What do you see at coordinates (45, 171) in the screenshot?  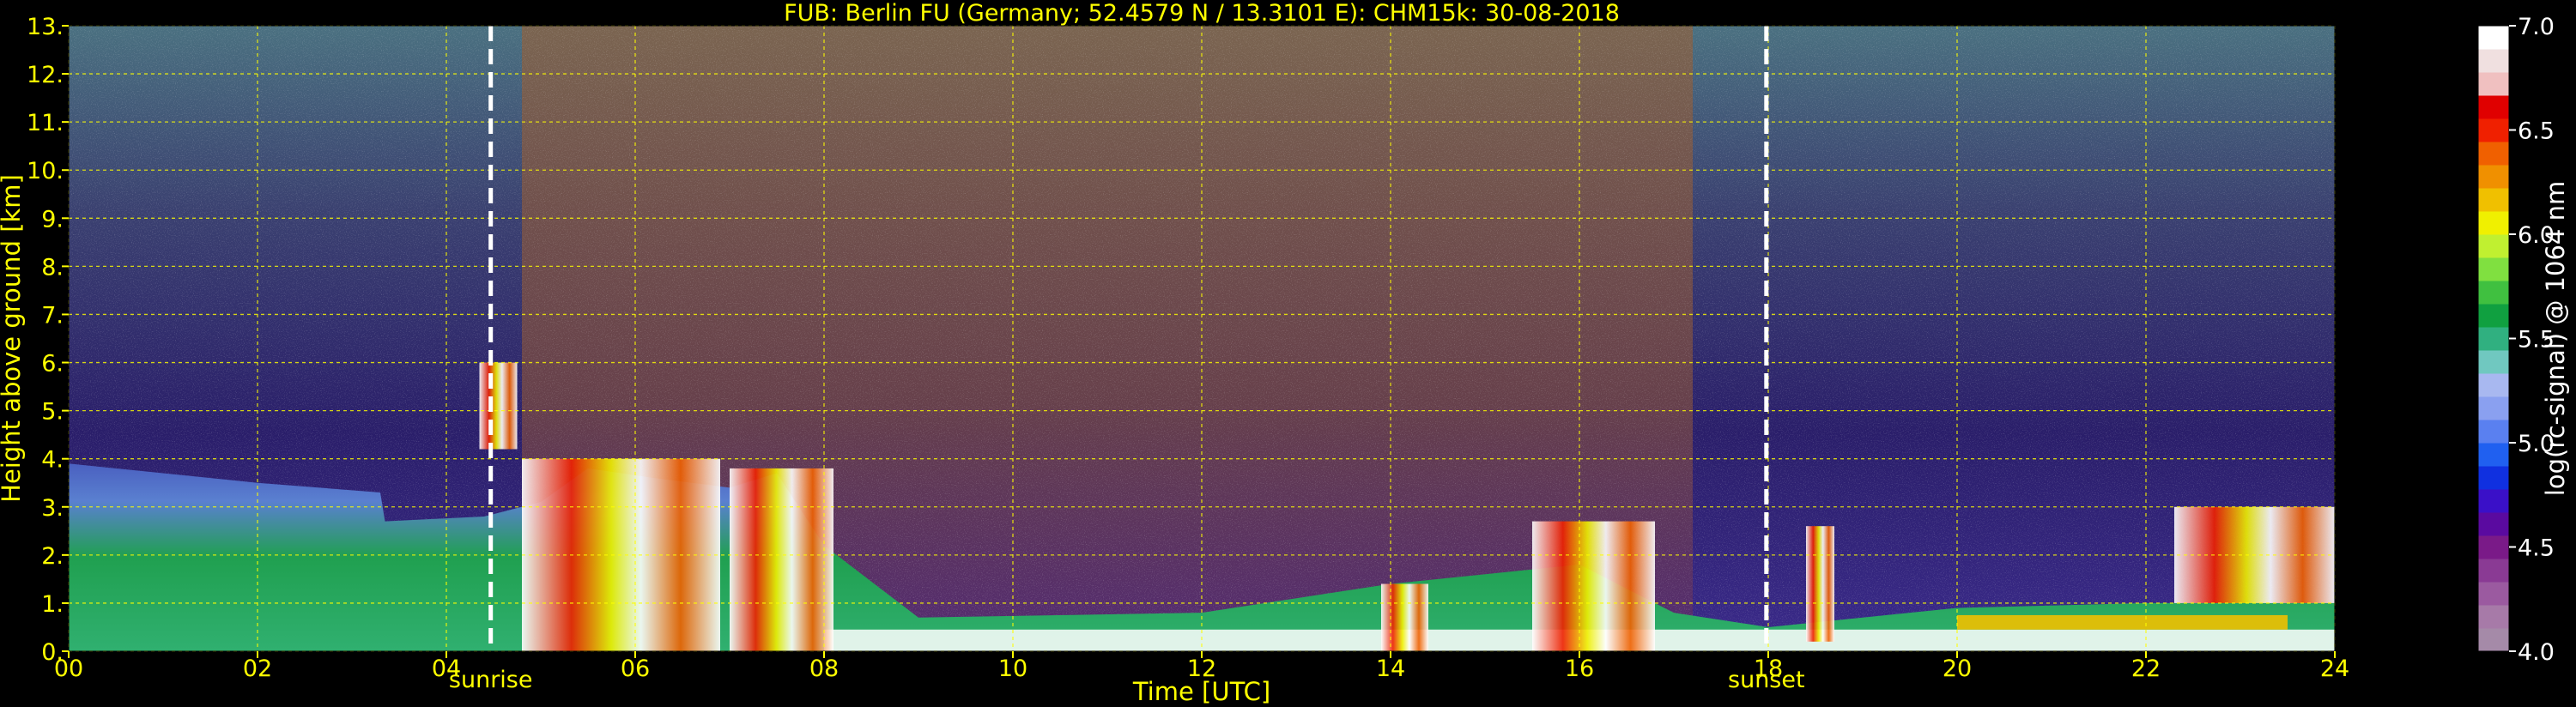 I see `y-tick-label: 10.` at bounding box center [45, 171].